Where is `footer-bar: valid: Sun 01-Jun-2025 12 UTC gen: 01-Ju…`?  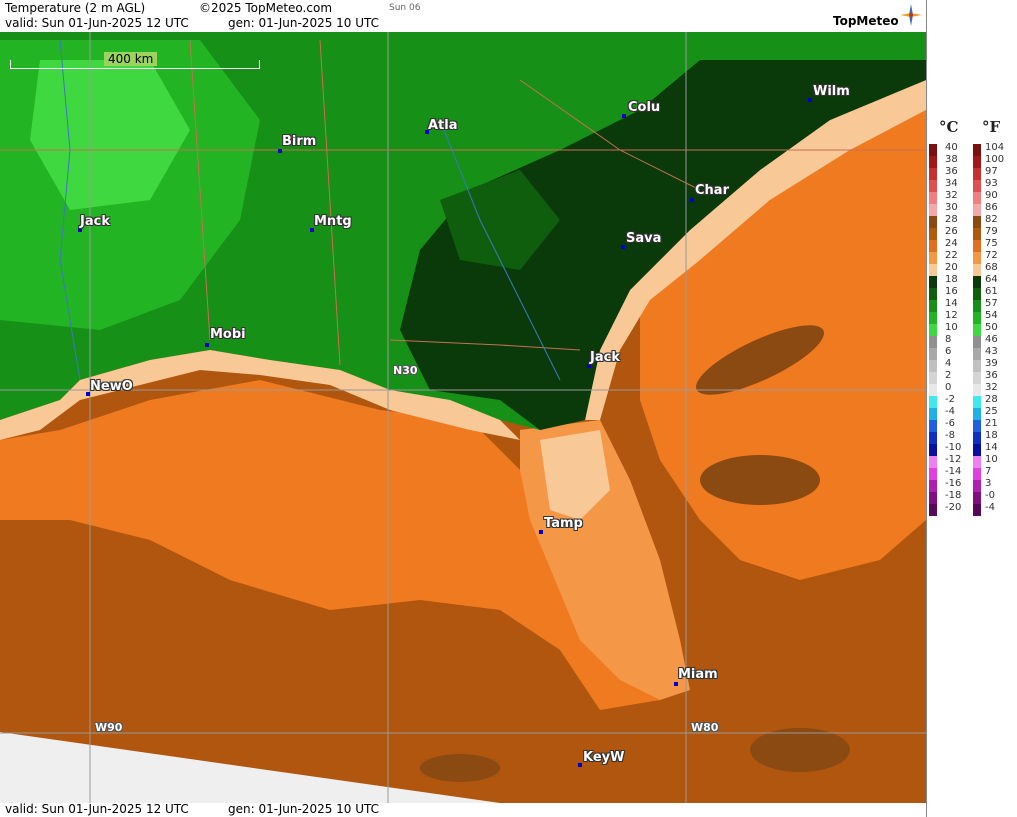
footer-bar: valid: Sun 01-Jun-2025 12 UTC gen: 01-Ju… is located at coordinates (463, 809).